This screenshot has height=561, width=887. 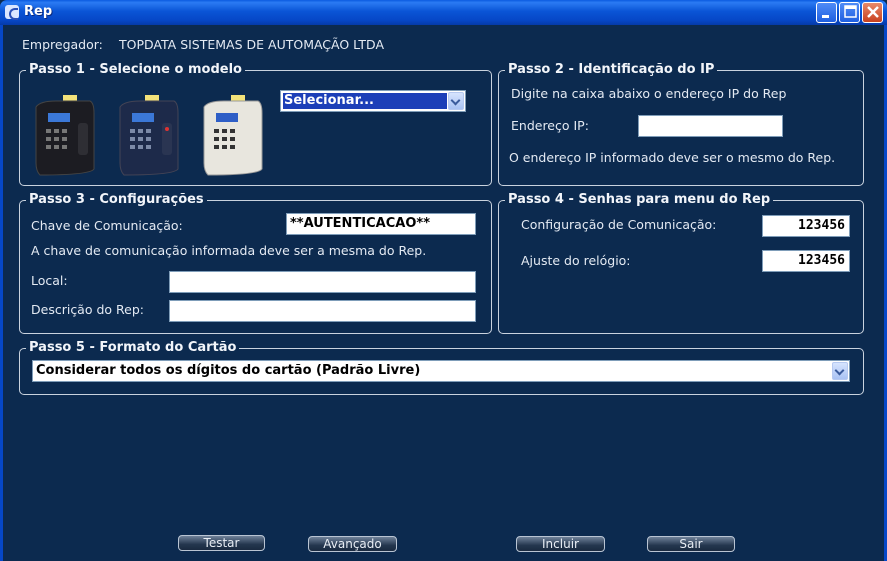 I want to click on ip-input, so click(x=710, y=126).